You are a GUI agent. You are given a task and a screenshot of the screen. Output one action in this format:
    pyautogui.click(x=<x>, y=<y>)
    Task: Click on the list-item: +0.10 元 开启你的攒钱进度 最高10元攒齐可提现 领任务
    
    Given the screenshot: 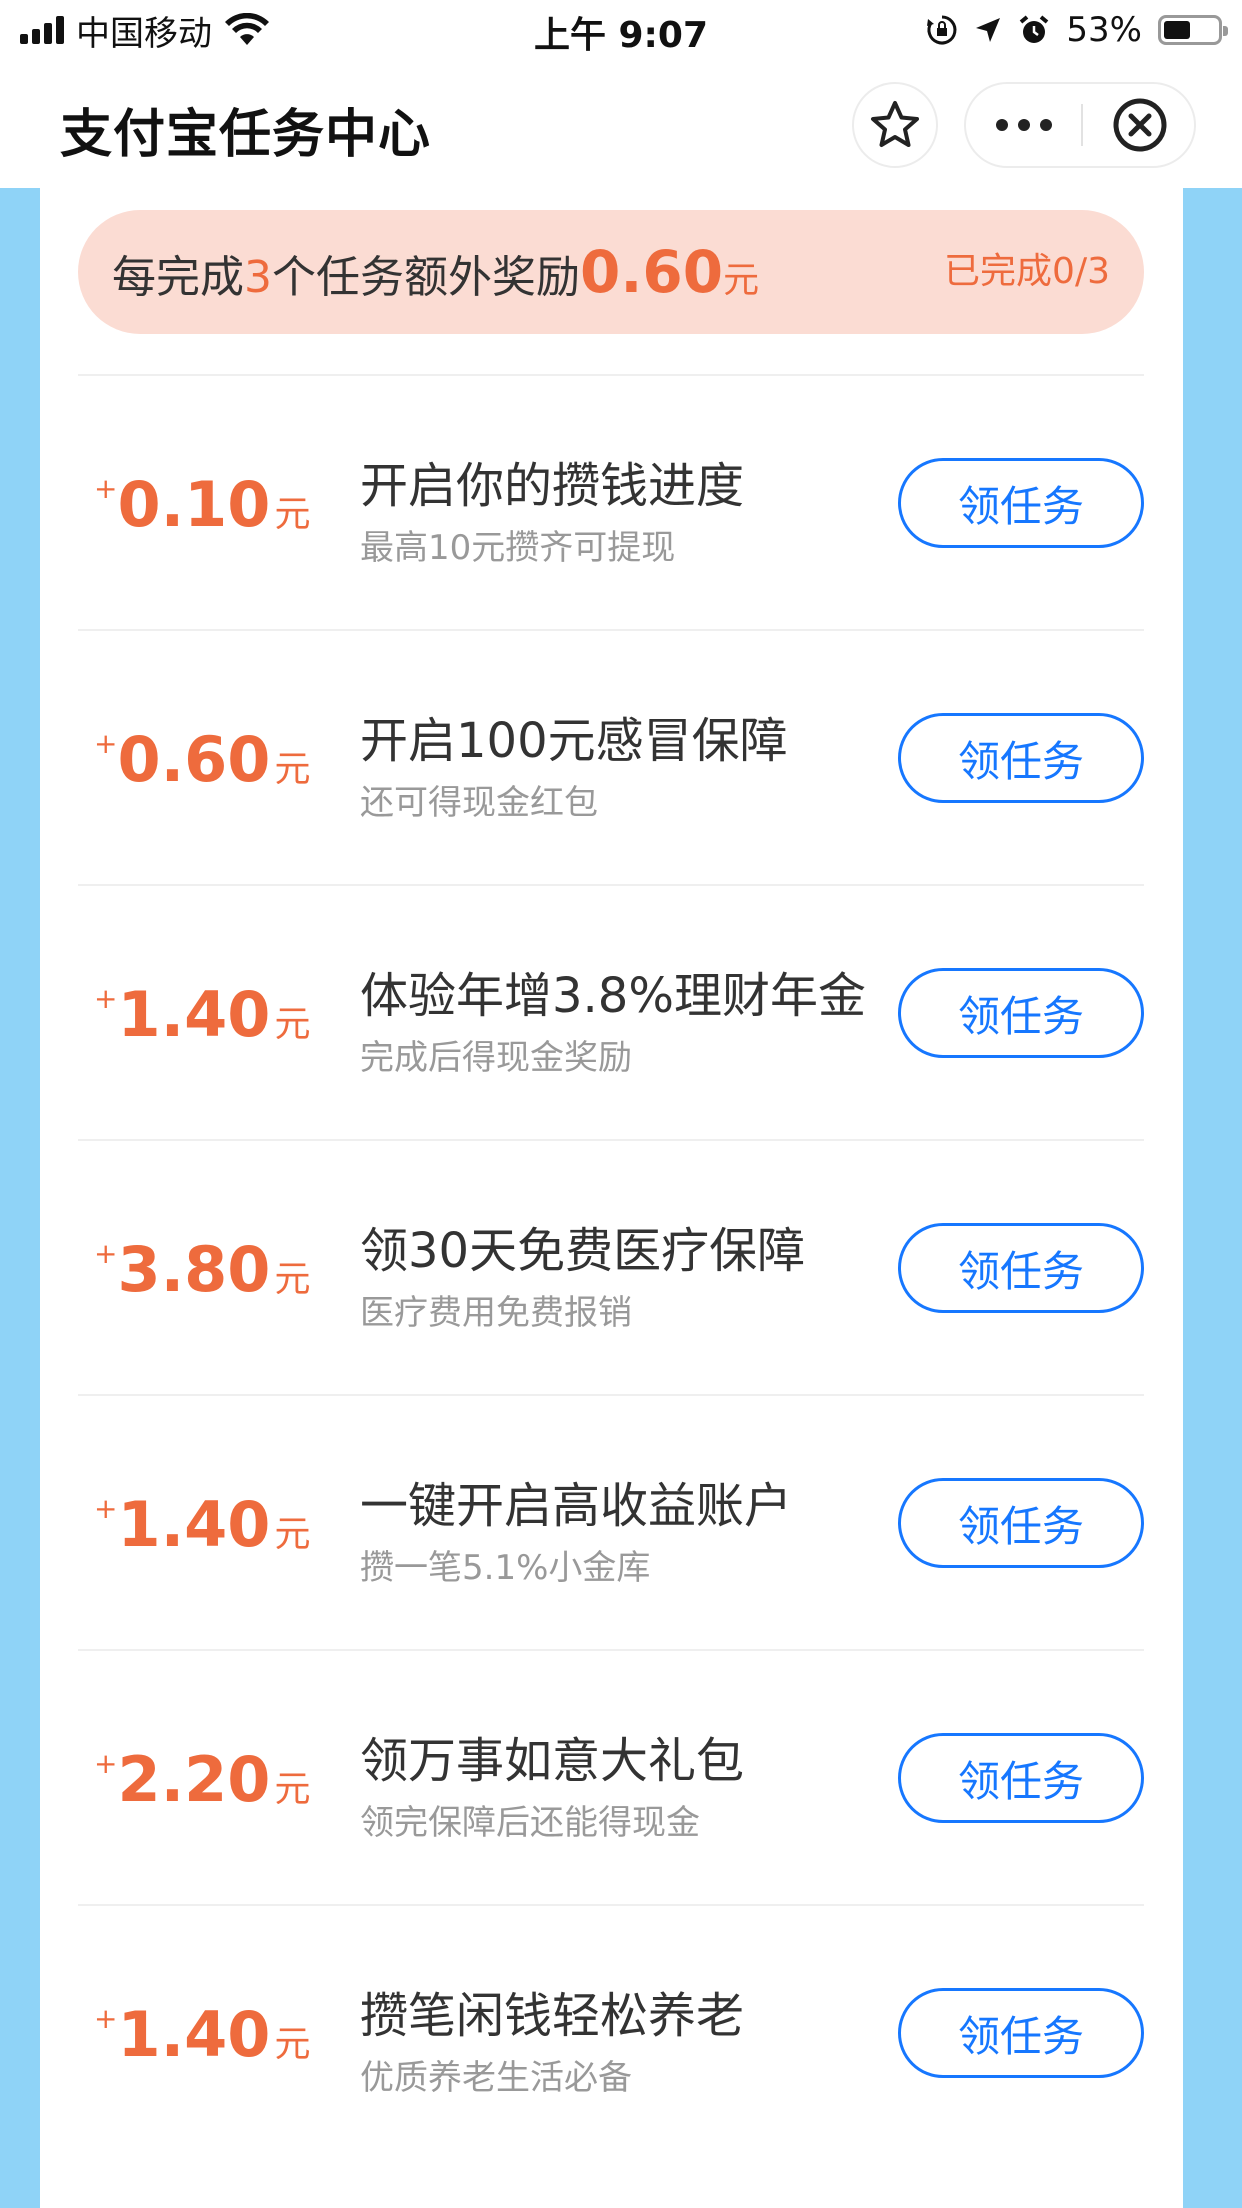 What is the action you would take?
    pyautogui.click(x=611, y=501)
    